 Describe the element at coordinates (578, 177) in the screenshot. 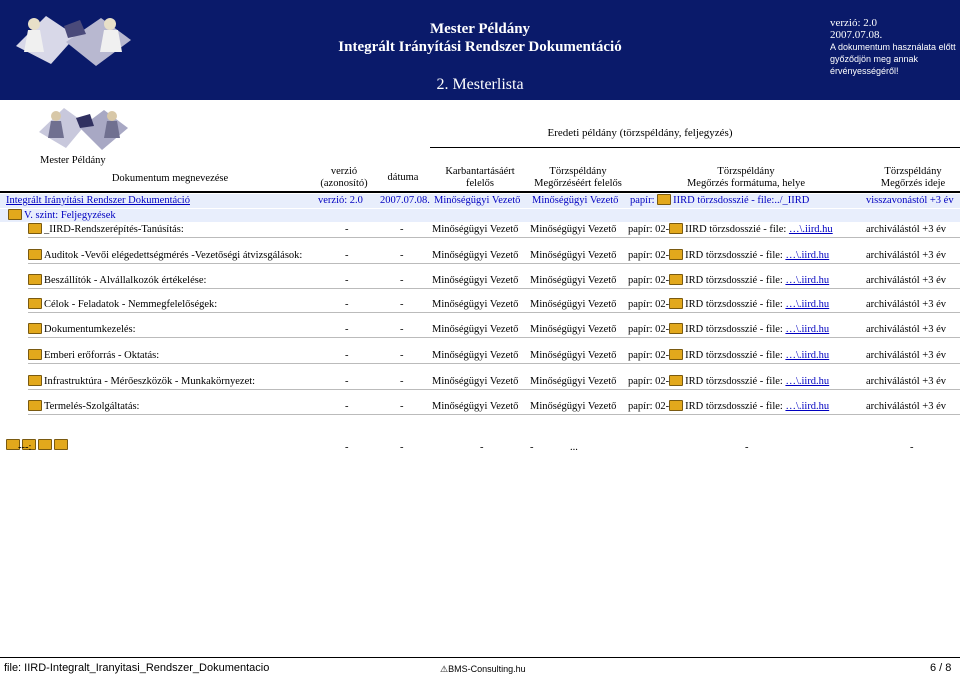

I see `col-header-keeper: Törzspéldány Megőrzéséért felelős` at that location.